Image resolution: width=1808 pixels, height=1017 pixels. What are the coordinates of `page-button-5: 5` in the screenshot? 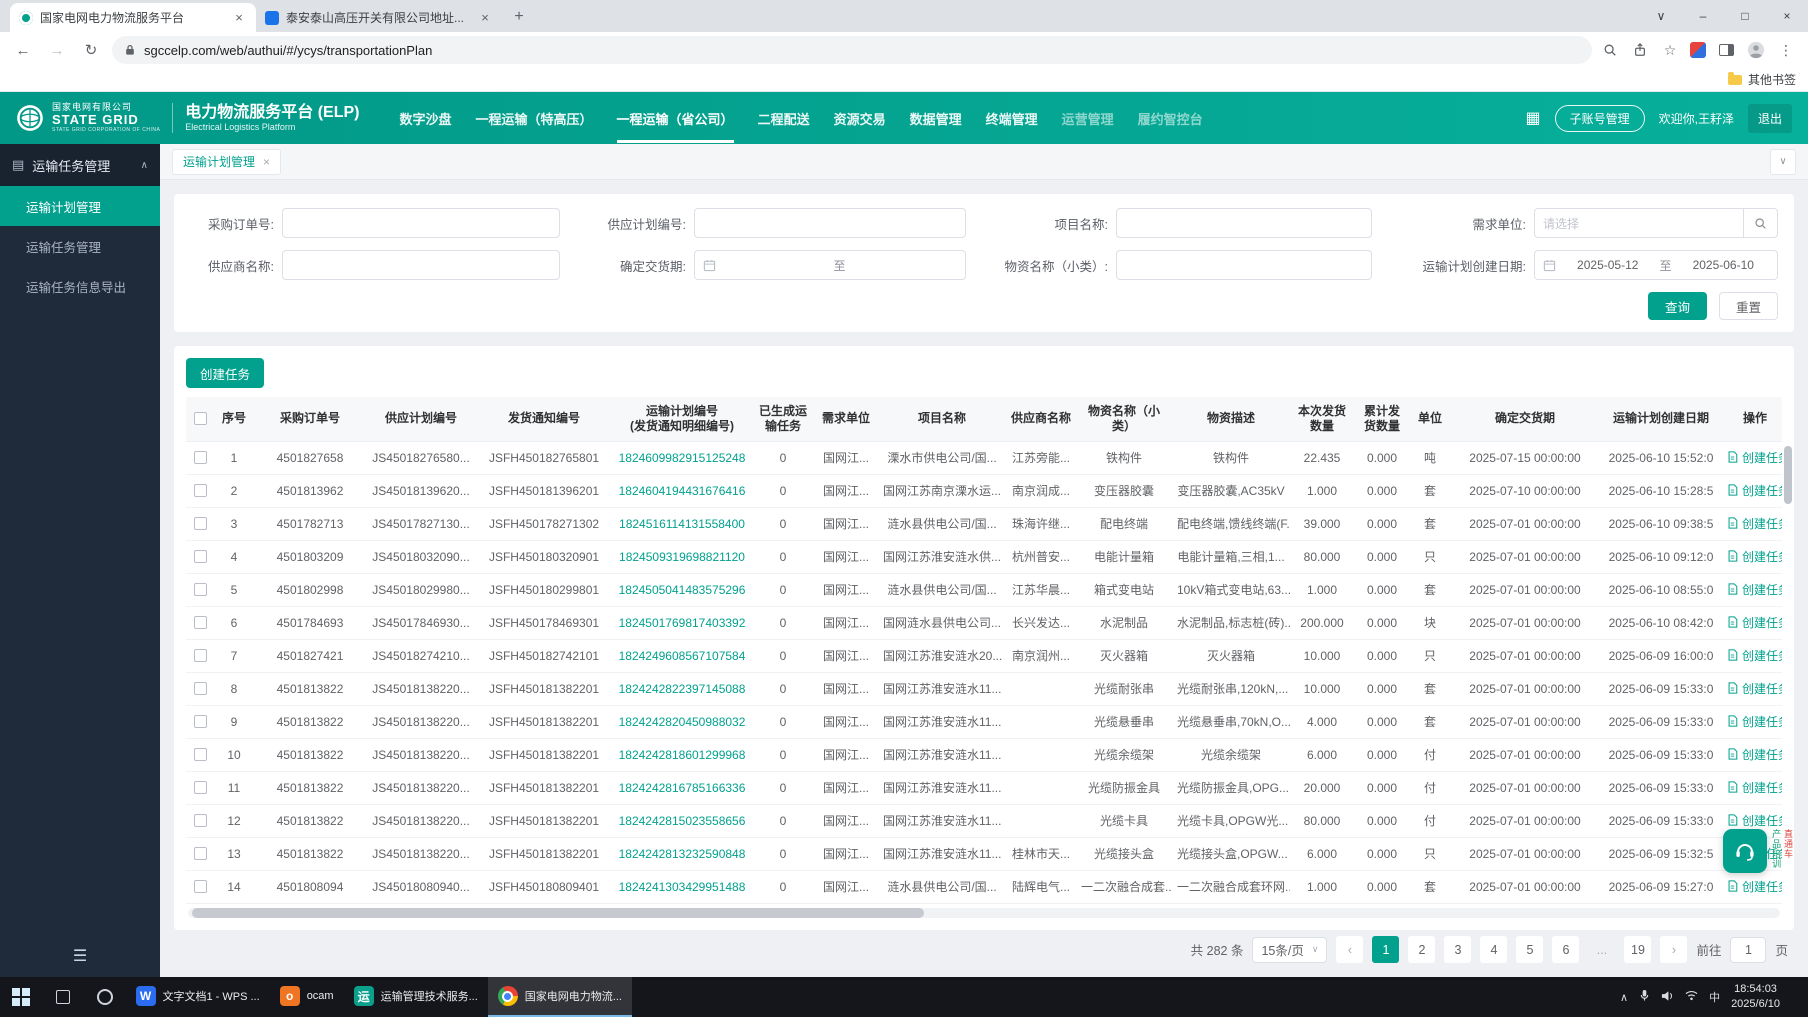 It's located at (1530, 949).